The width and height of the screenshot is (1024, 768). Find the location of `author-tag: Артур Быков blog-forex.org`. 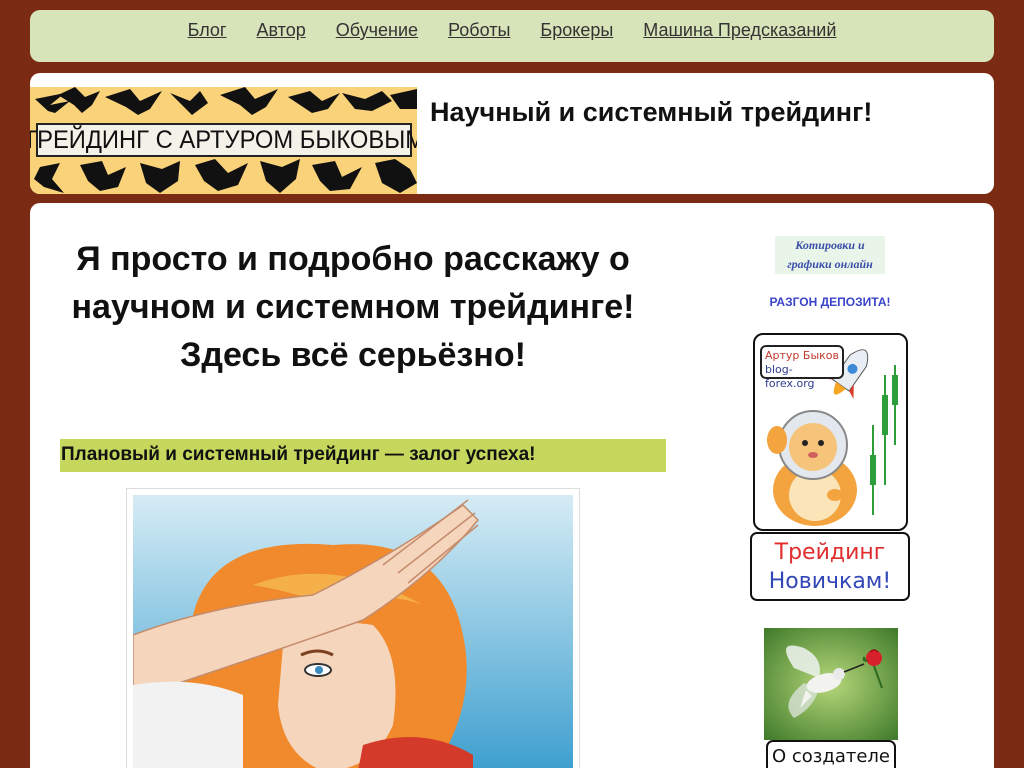

author-tag: Артур Быков blog-forex.org is located at coordinates (802, 367).